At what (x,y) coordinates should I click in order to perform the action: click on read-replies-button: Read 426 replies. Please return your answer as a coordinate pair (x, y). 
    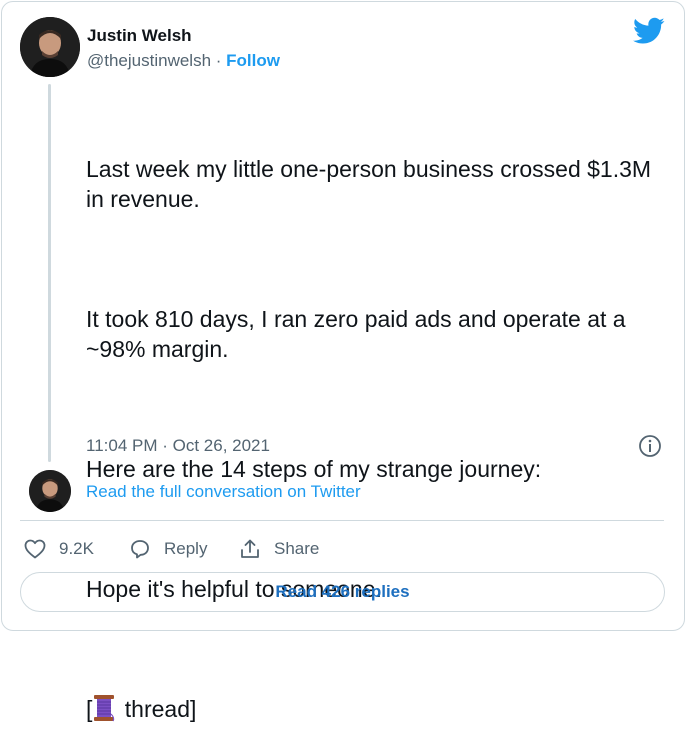
    Looking at the image, I should click on (342, 592).